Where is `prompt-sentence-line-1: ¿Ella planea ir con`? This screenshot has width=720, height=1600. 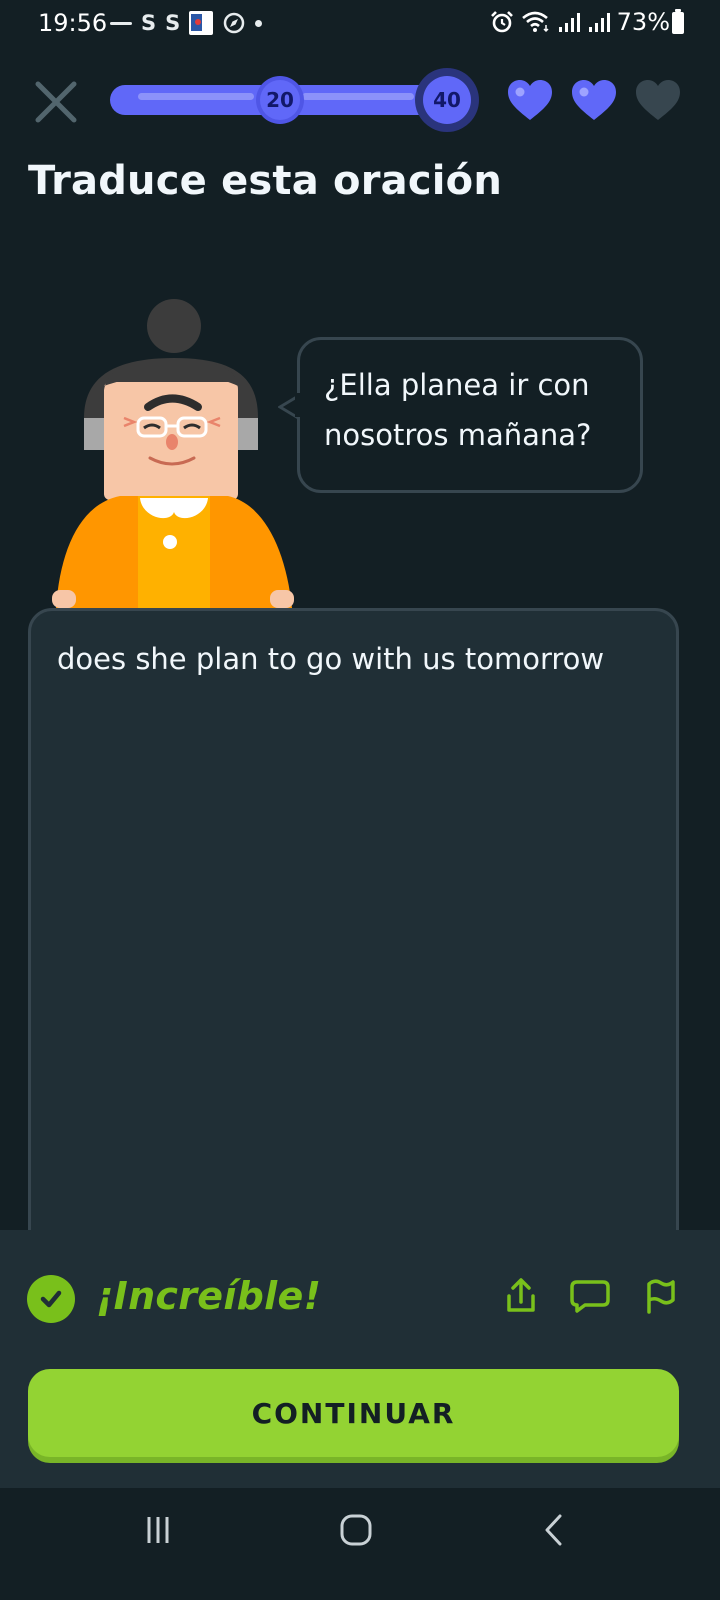
prompt-sentence-line-1: ¿Ella planea ir con is located at coordinates (457, 385).